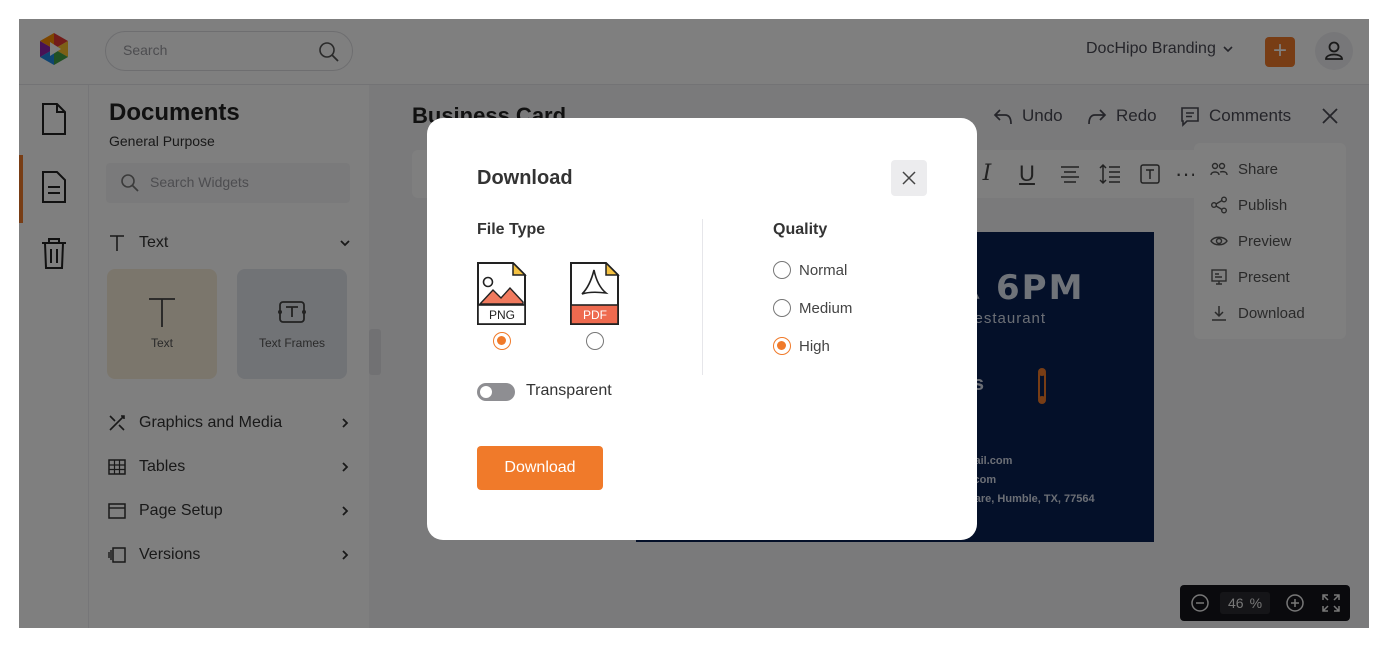 The width and height of the screenshot is (1388, 647). I want to click on modal-title: Download, so click(525, 178).